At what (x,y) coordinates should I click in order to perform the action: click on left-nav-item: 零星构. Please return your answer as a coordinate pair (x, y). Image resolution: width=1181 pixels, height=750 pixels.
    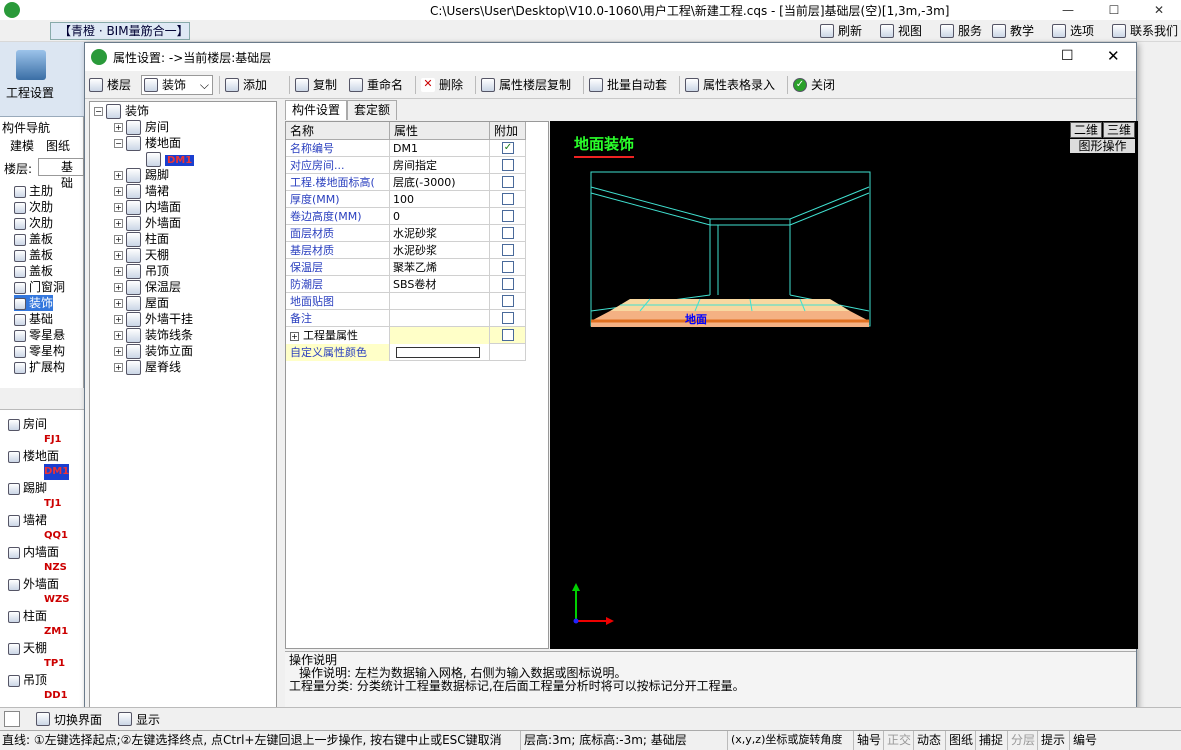
    Looking at the image, I should click on (39, 351).